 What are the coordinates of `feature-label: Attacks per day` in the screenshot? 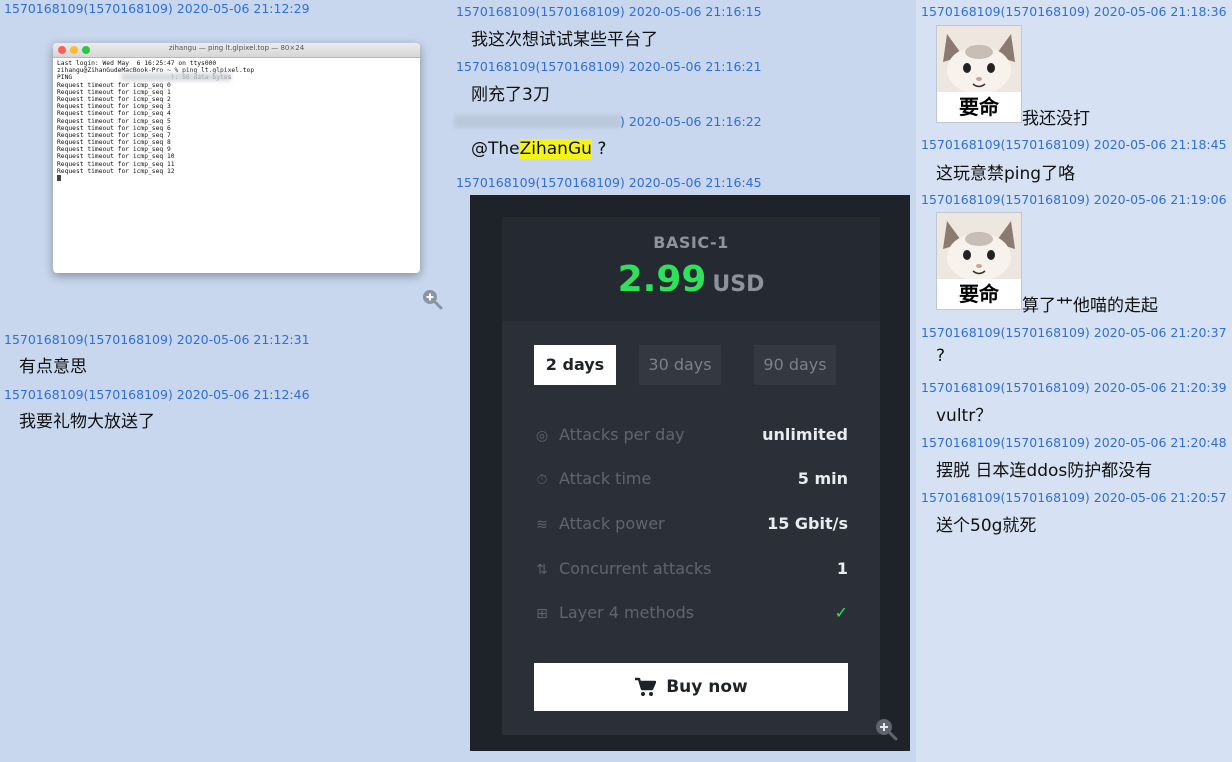 It's located at (622, 434).